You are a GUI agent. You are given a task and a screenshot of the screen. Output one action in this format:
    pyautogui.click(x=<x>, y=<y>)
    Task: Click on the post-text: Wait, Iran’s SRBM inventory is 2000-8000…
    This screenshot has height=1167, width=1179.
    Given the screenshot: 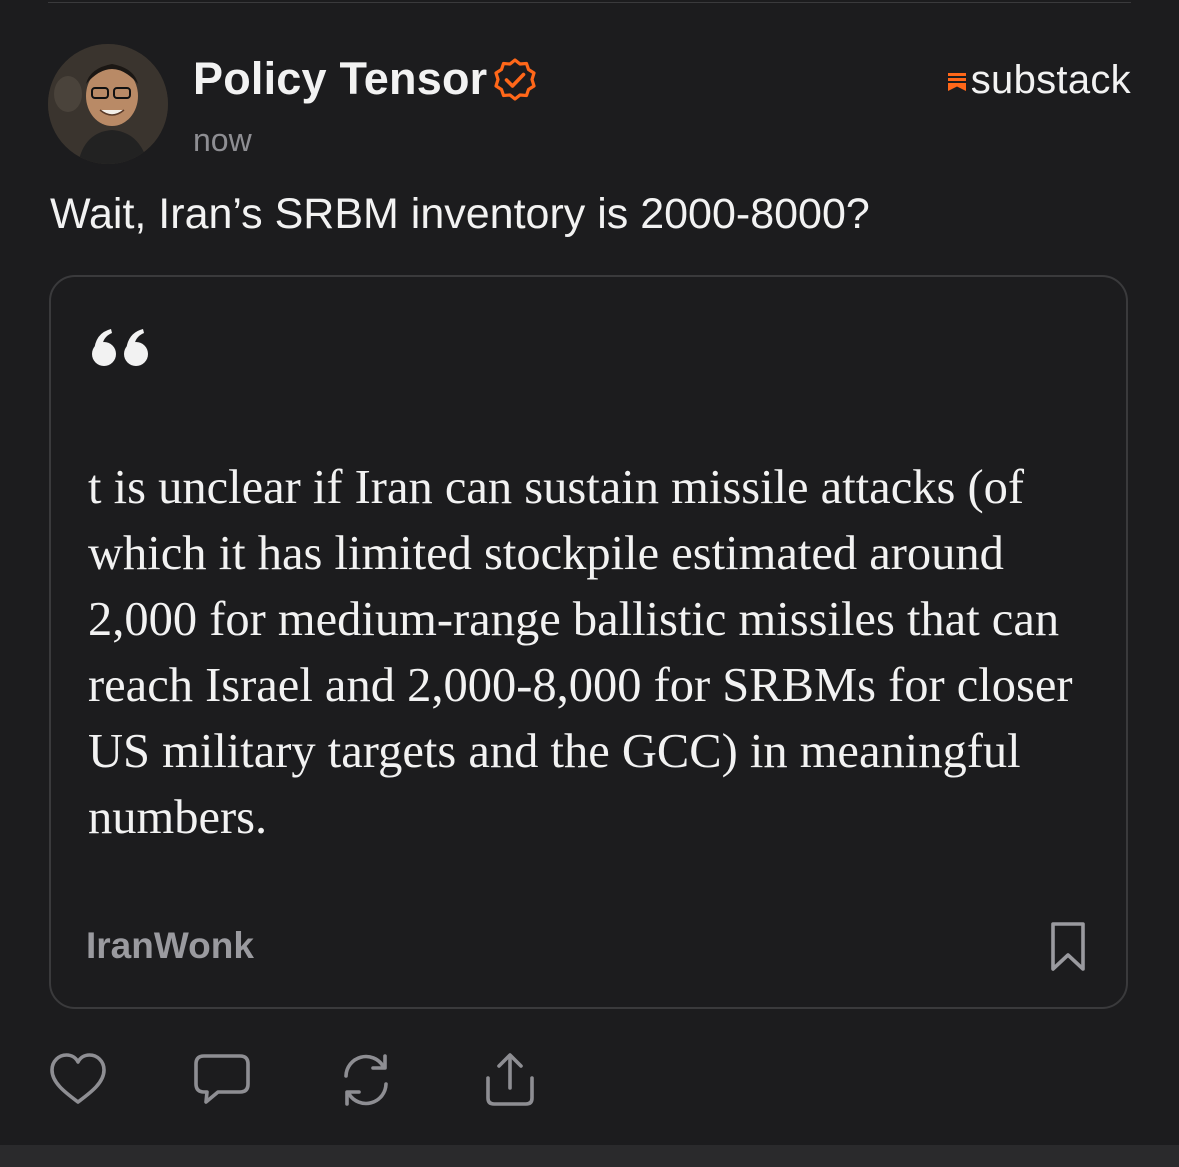 What is the action you would take?
    pyautogui.click(x=460, y=214)
    